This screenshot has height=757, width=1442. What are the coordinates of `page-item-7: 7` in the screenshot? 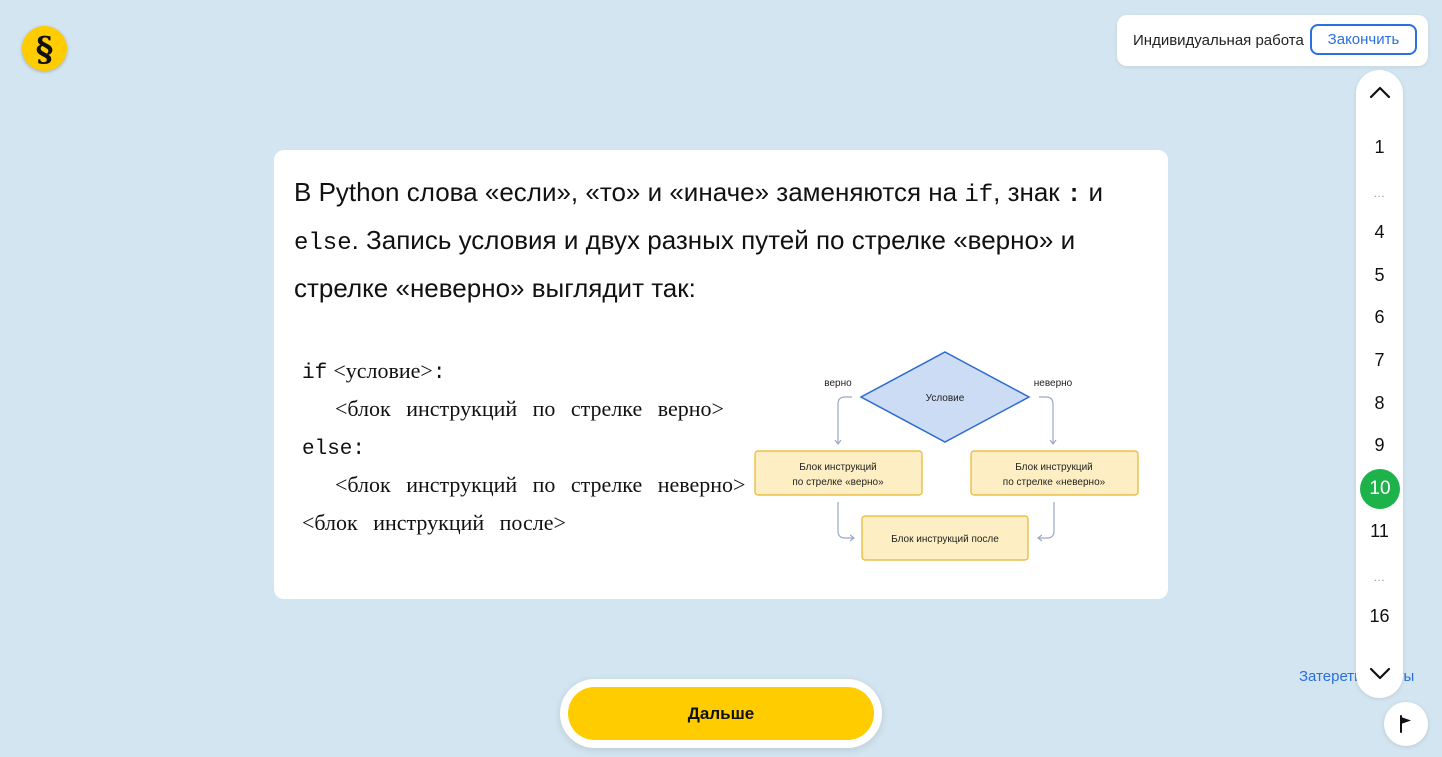 It's located at (1379, 360).